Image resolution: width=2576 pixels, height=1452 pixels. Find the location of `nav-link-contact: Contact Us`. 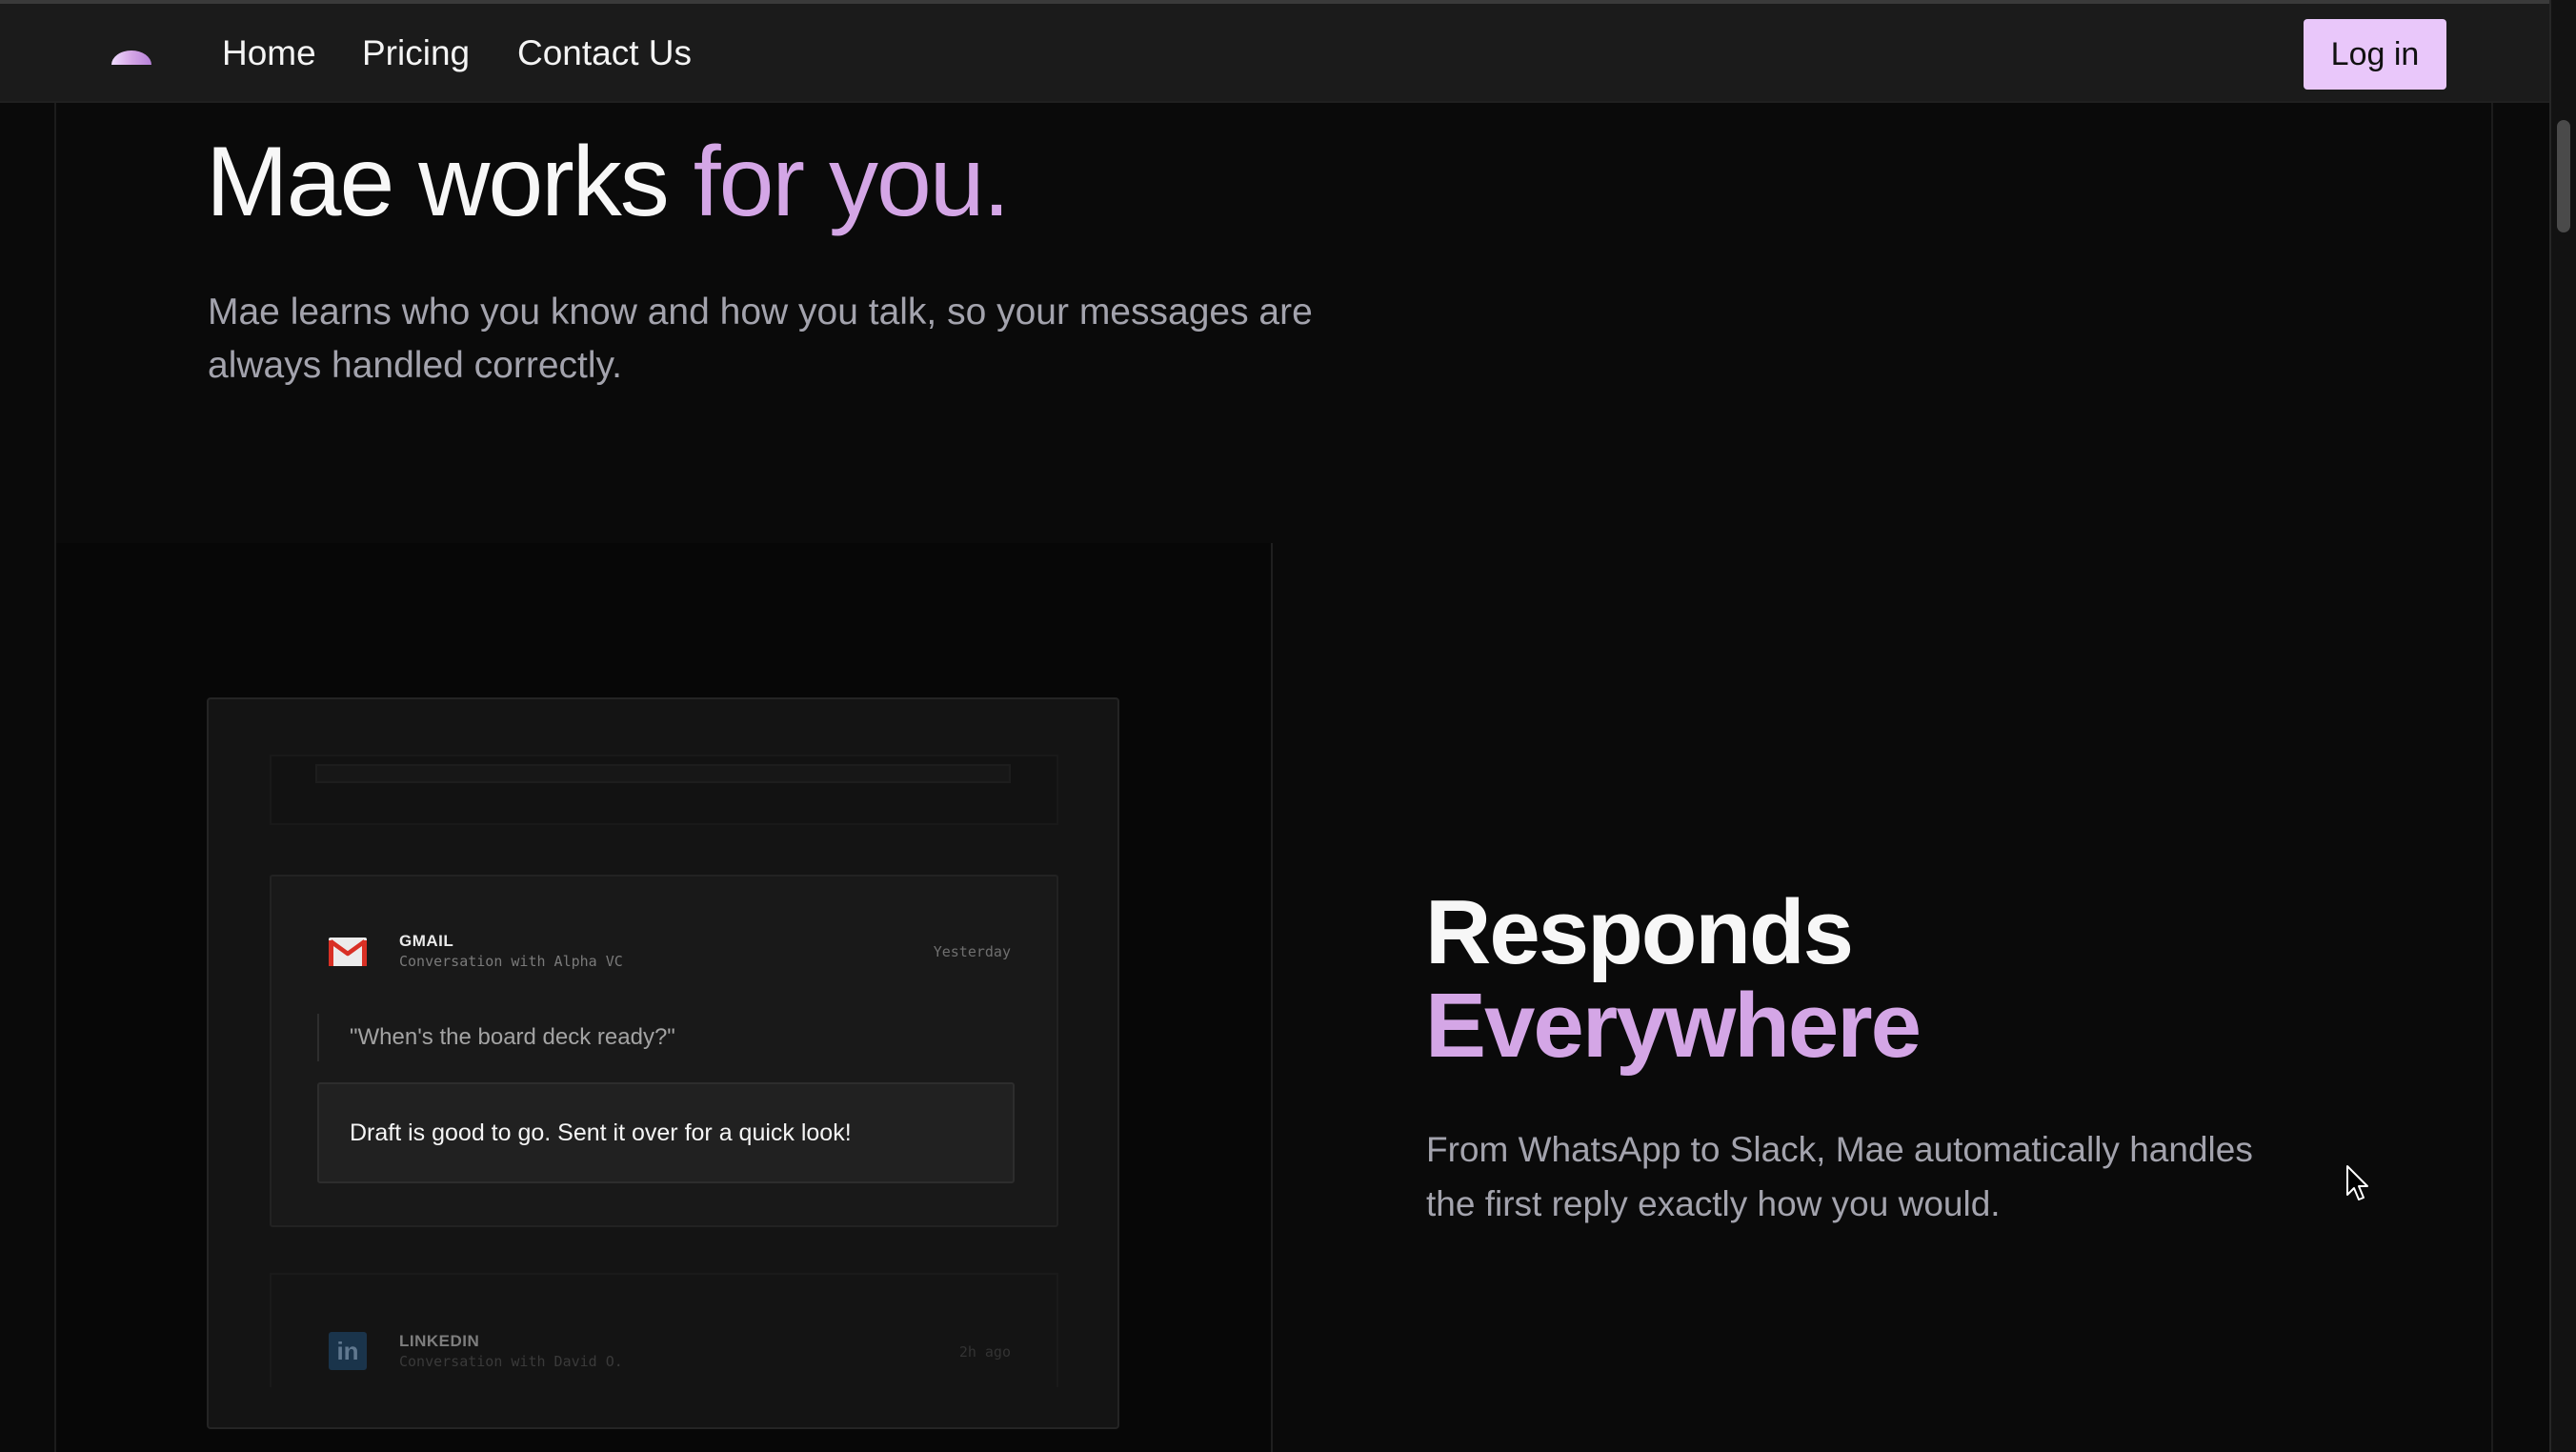

nav-link-contact: Contact Us is located at coordinates (605, 53).